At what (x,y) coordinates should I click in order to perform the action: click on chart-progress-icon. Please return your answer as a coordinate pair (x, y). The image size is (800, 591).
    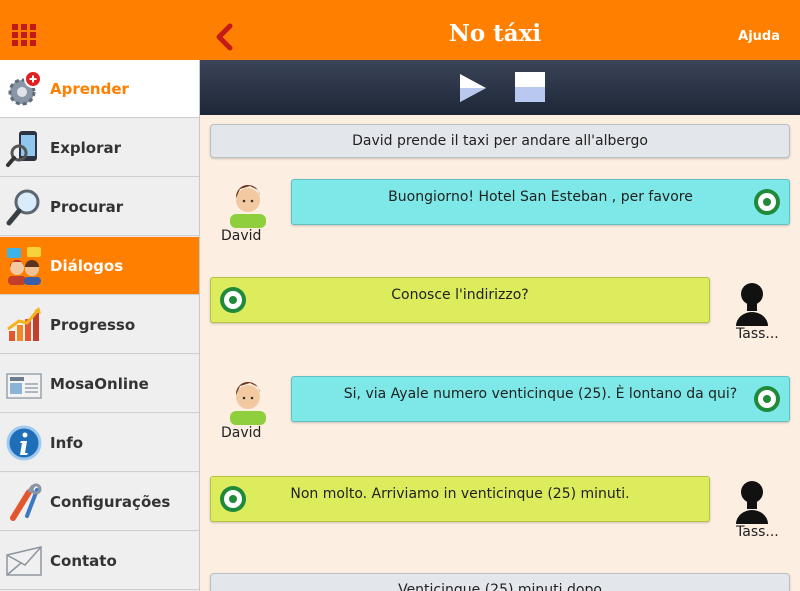
    Looking at the image, I should click on (24, 324).